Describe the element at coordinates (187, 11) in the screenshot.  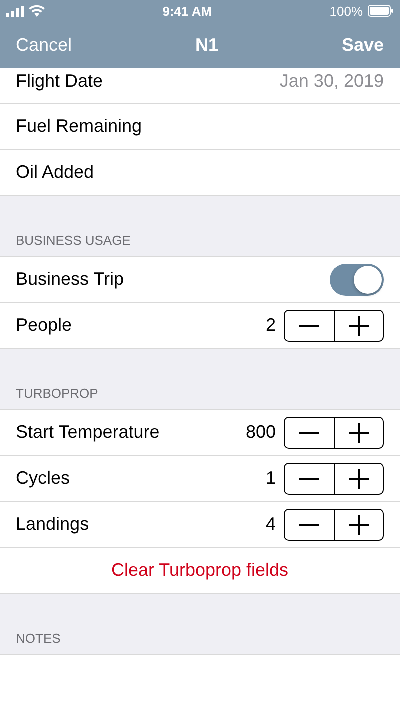
I see `status-time: 9:41 AM` at that location.